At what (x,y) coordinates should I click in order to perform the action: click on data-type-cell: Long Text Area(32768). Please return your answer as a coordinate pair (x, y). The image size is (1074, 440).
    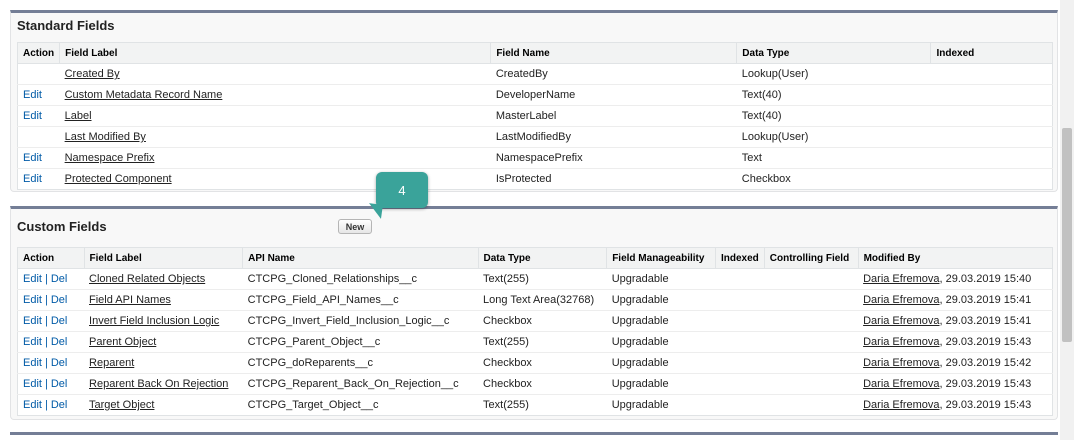
    Looking at the image, I should click on (542, 300).